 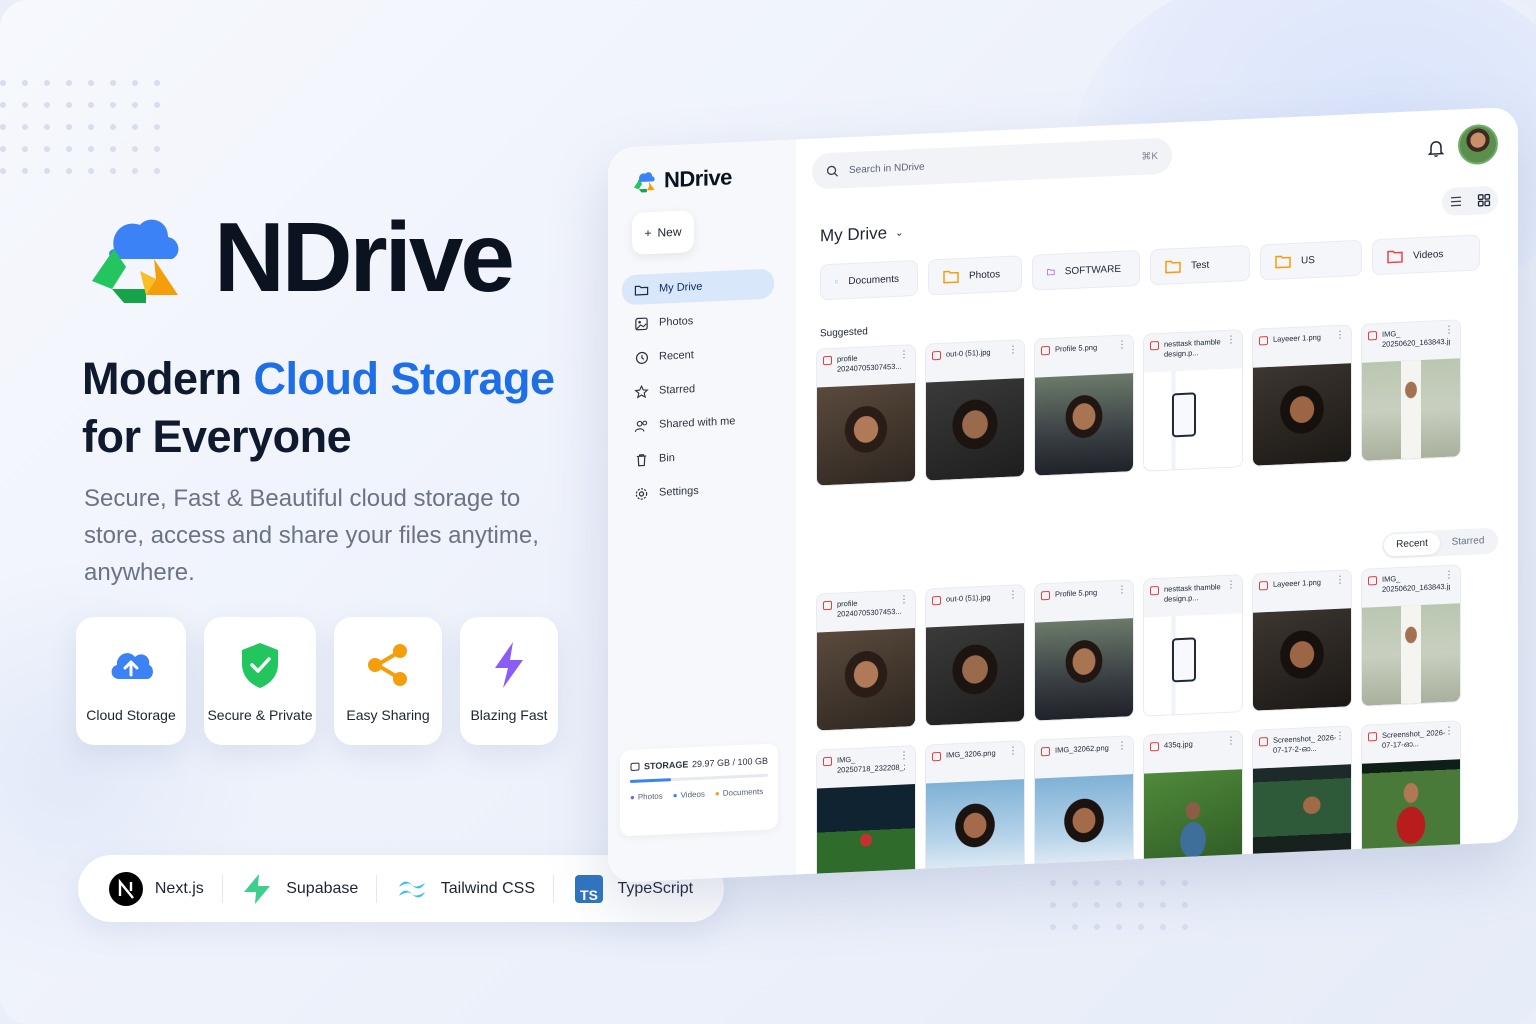 I want to click on tab-starred: Starred, so click(x=1468, y=542).